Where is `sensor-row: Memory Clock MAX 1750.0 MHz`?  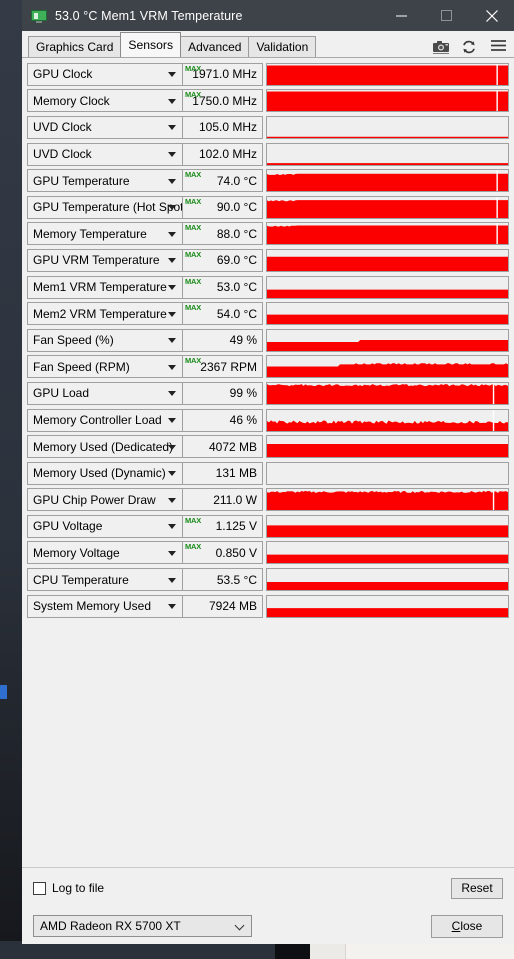 sensor-row: Memory Clock MAX 1750.0 MHz is located at coordinates (268, 101).